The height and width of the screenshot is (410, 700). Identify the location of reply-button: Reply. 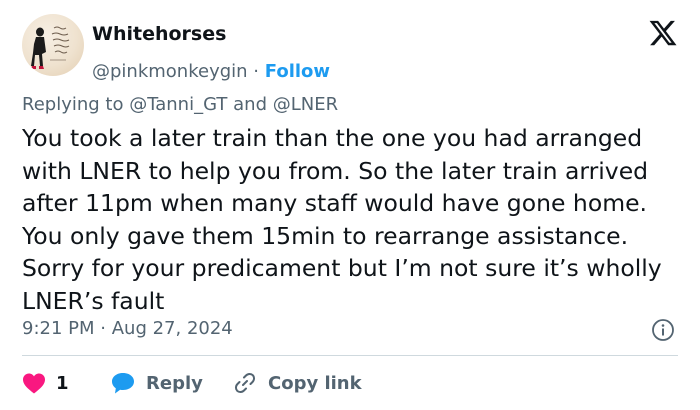
(156, 383).